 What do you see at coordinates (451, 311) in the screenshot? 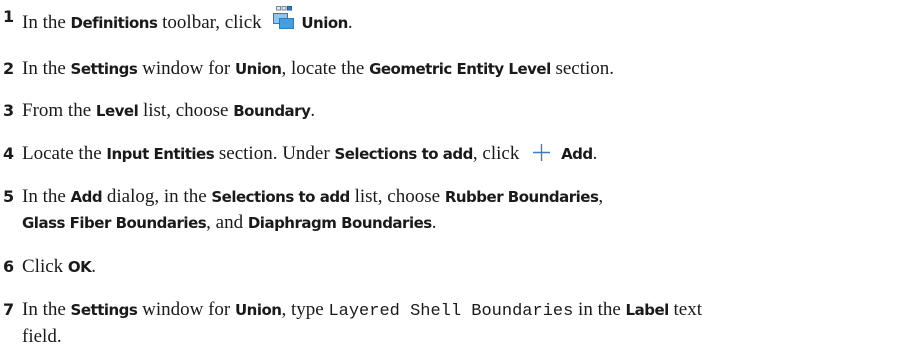
I see `code-text: Layered Shell Boundaries` at bounding box center [451, 311].